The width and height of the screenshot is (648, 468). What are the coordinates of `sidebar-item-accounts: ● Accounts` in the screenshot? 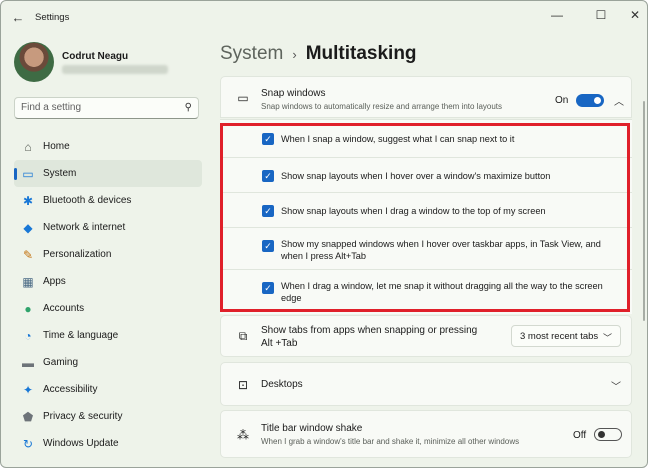 It's located at (108, 308).